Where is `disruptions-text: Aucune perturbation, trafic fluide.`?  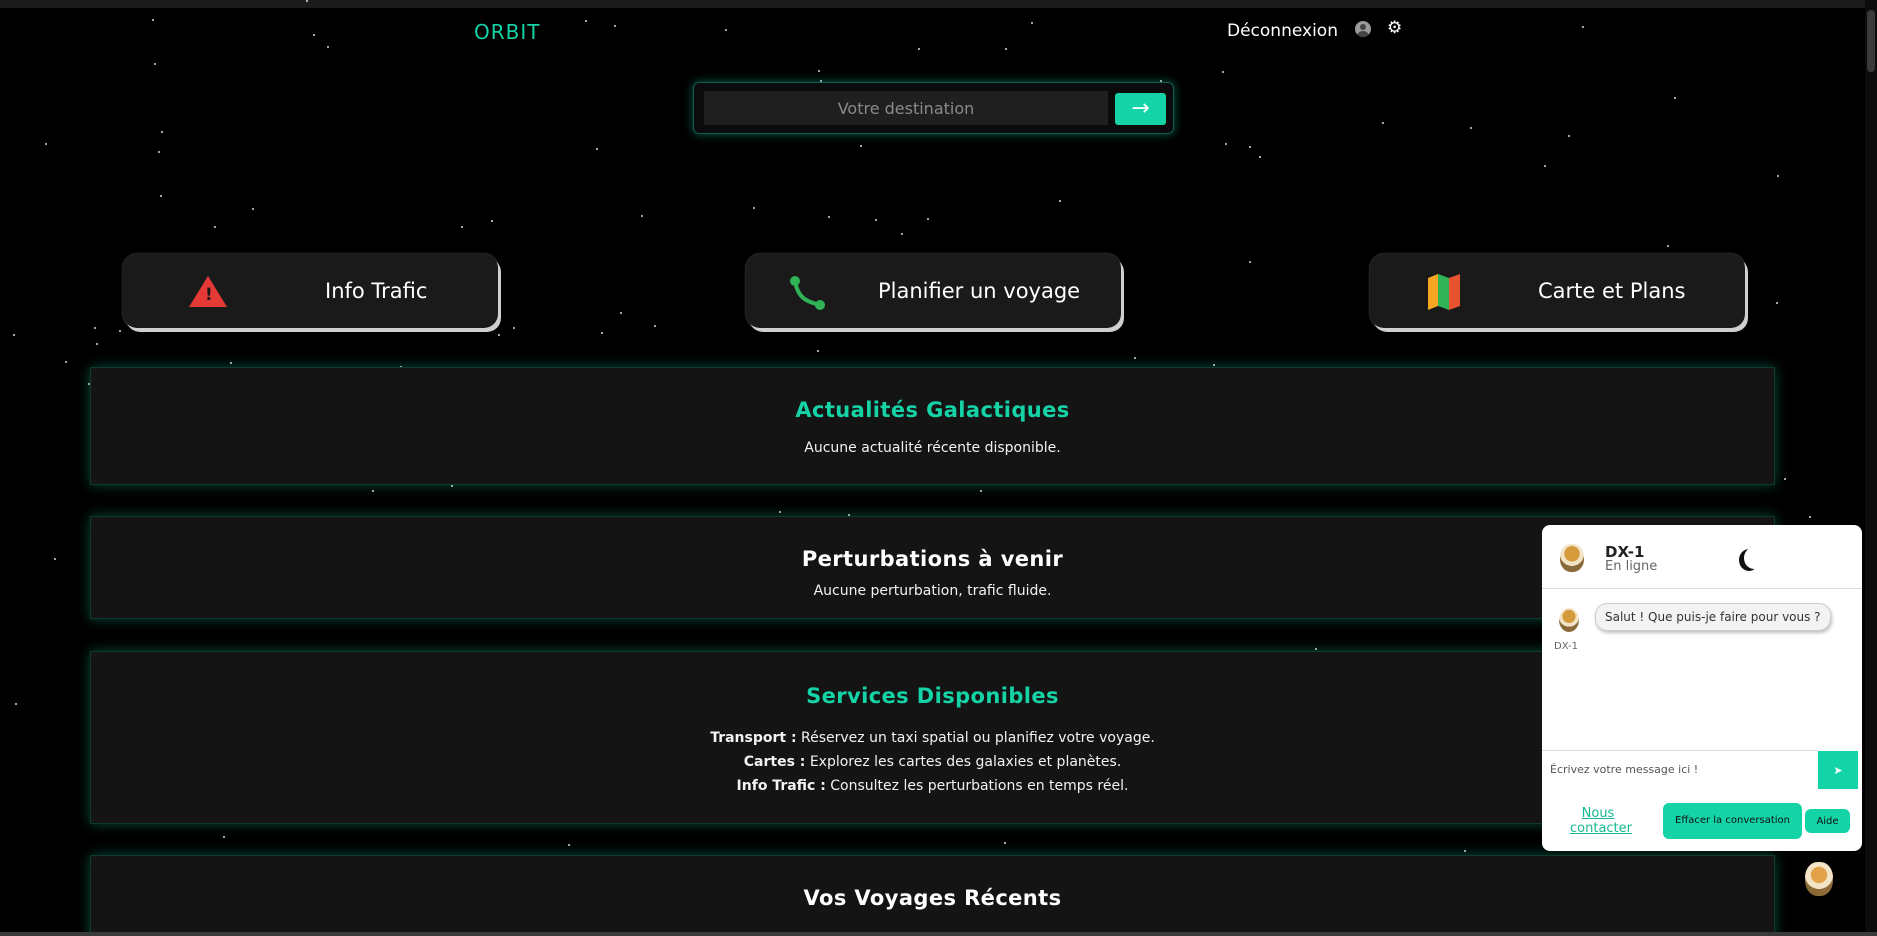 disruptions-text: Aucune perturbation, trafic fluide. is located at coordinates (932, 591).